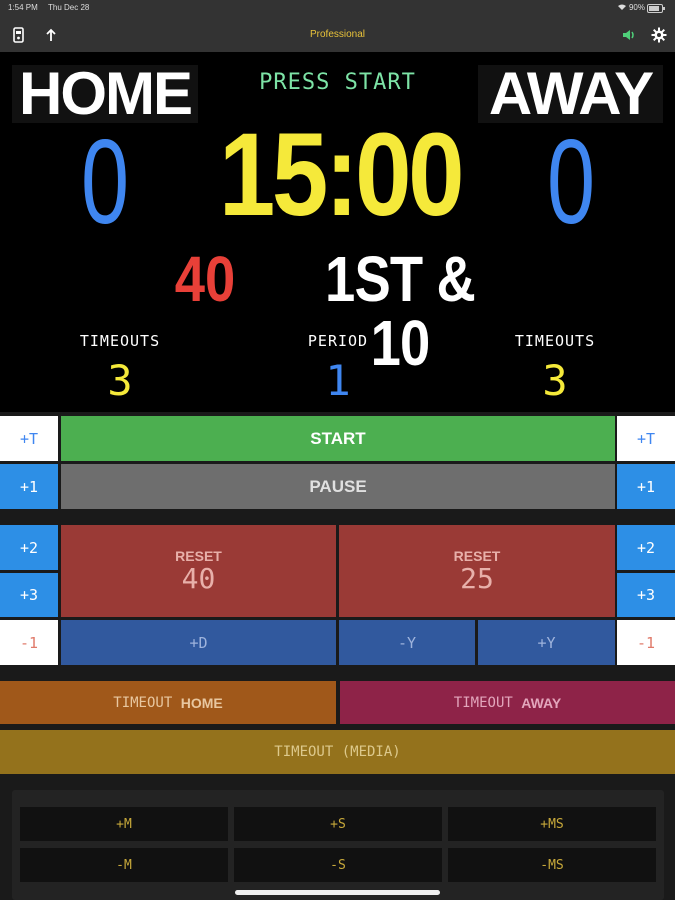 Image resolution: width=675 pixels, height=900 pixels. I want to click on home-timeouts-value: 3, so click(120, 380).